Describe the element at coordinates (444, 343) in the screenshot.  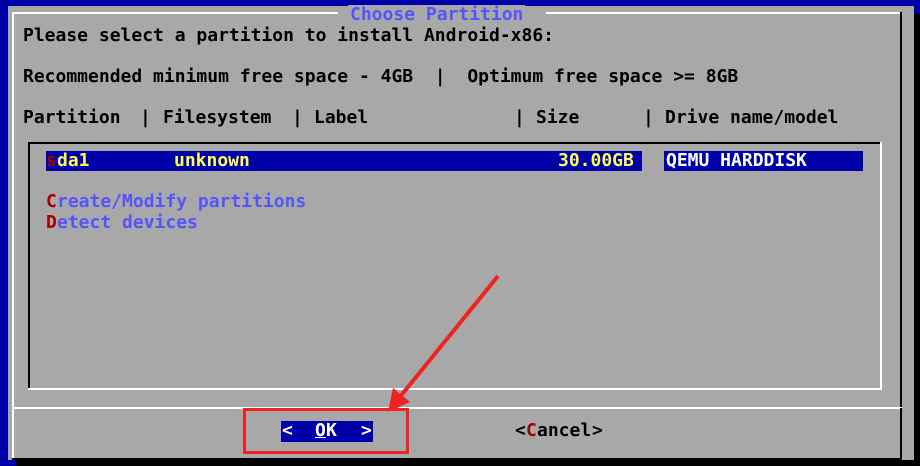
I see `annotation-arrow-icon` at that location.